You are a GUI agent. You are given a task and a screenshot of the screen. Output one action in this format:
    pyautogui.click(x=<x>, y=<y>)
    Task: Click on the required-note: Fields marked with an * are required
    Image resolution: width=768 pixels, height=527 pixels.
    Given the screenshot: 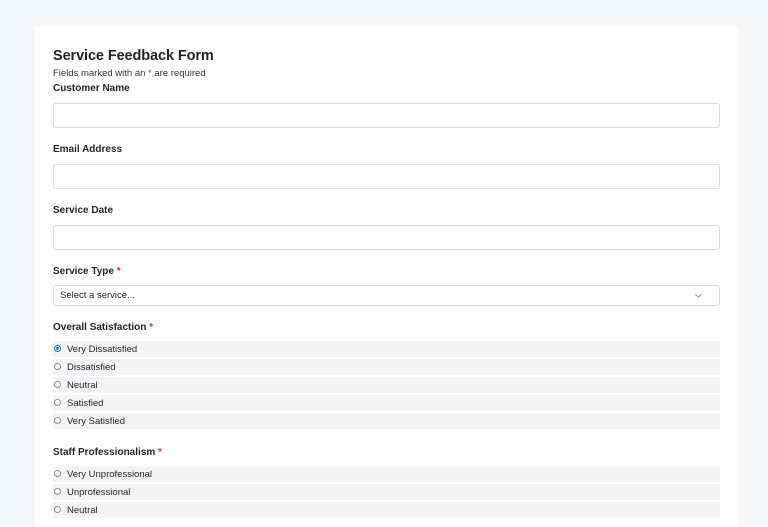 What is the action you would take?
    pyautogui.click(x=386, y=74)
    